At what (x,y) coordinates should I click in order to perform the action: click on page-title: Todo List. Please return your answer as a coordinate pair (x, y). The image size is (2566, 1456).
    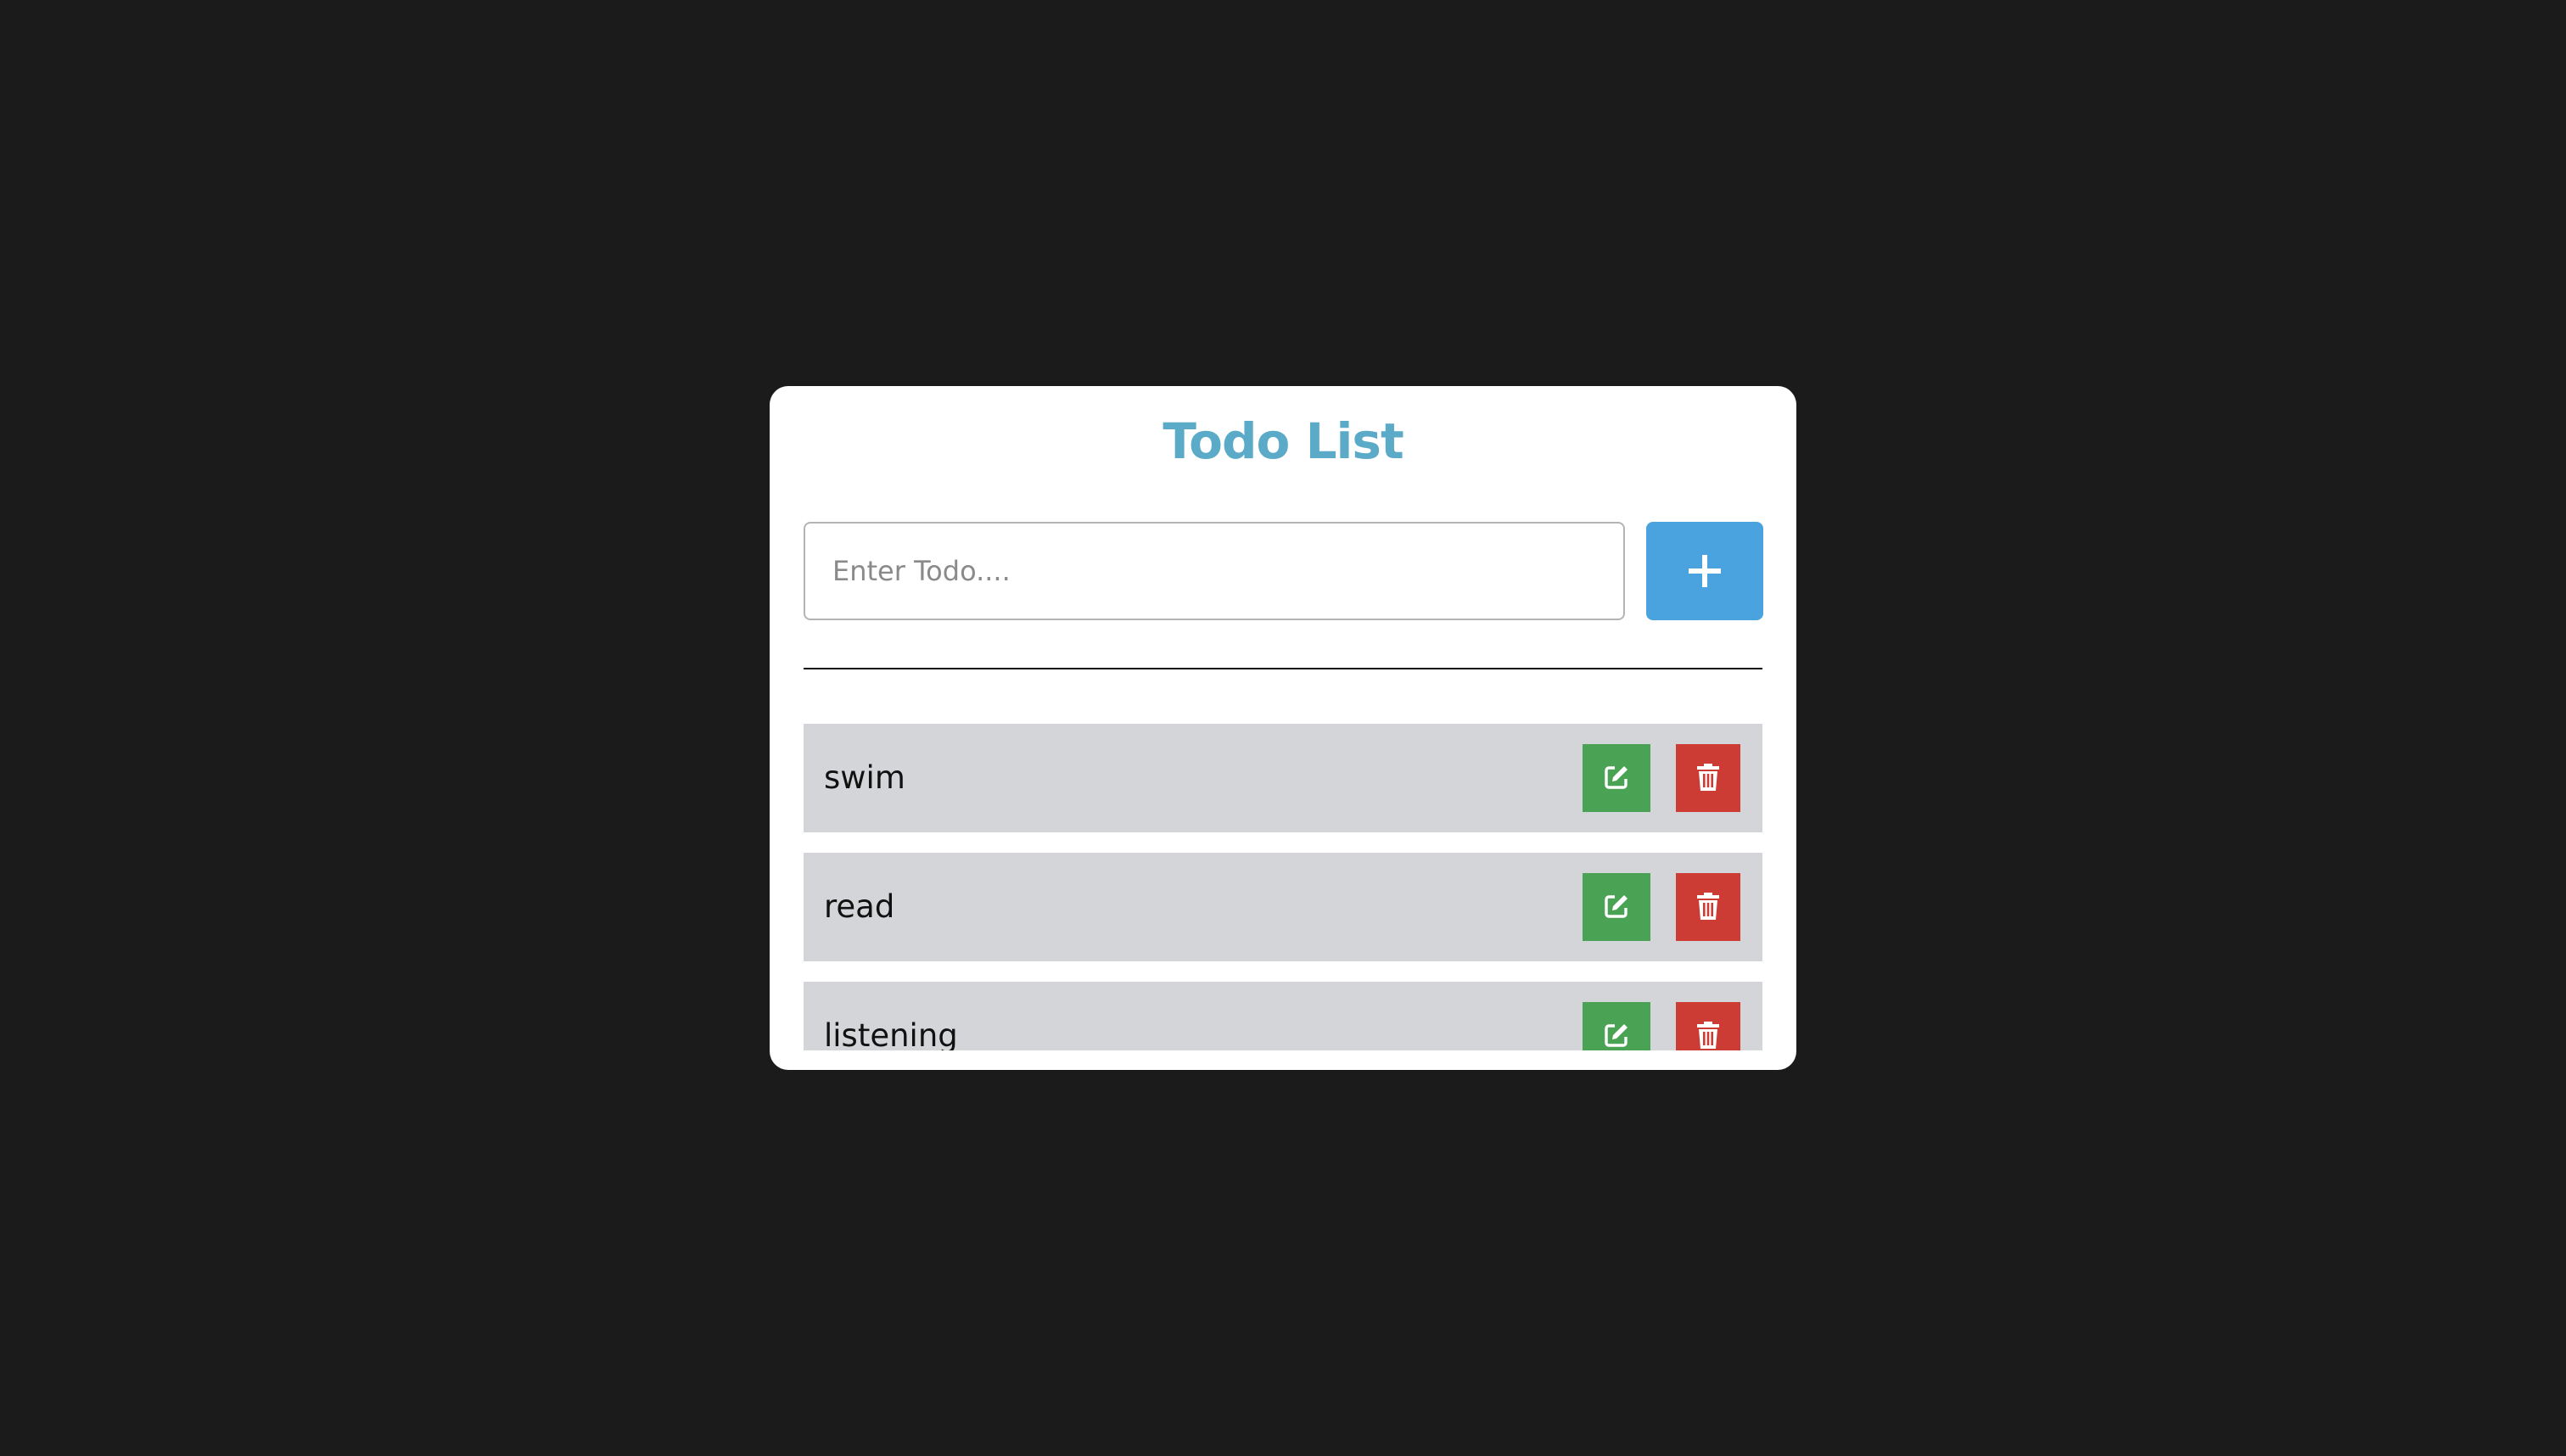
    Looking at the image, I should click on (1283, 441).